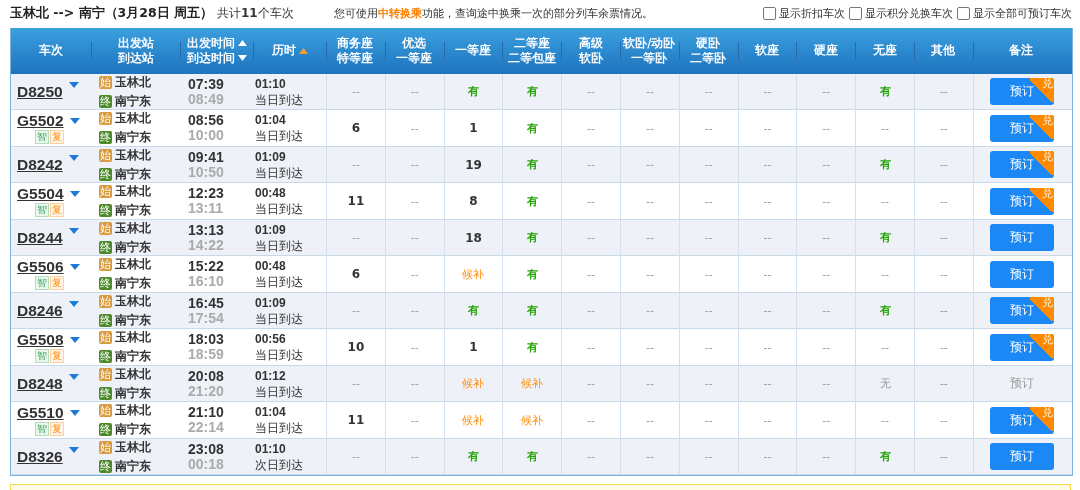  What do you see at coordinates (40, 340) in the screenshot?
I see `train-number-link: G5508` at bounding box center [40, 340].